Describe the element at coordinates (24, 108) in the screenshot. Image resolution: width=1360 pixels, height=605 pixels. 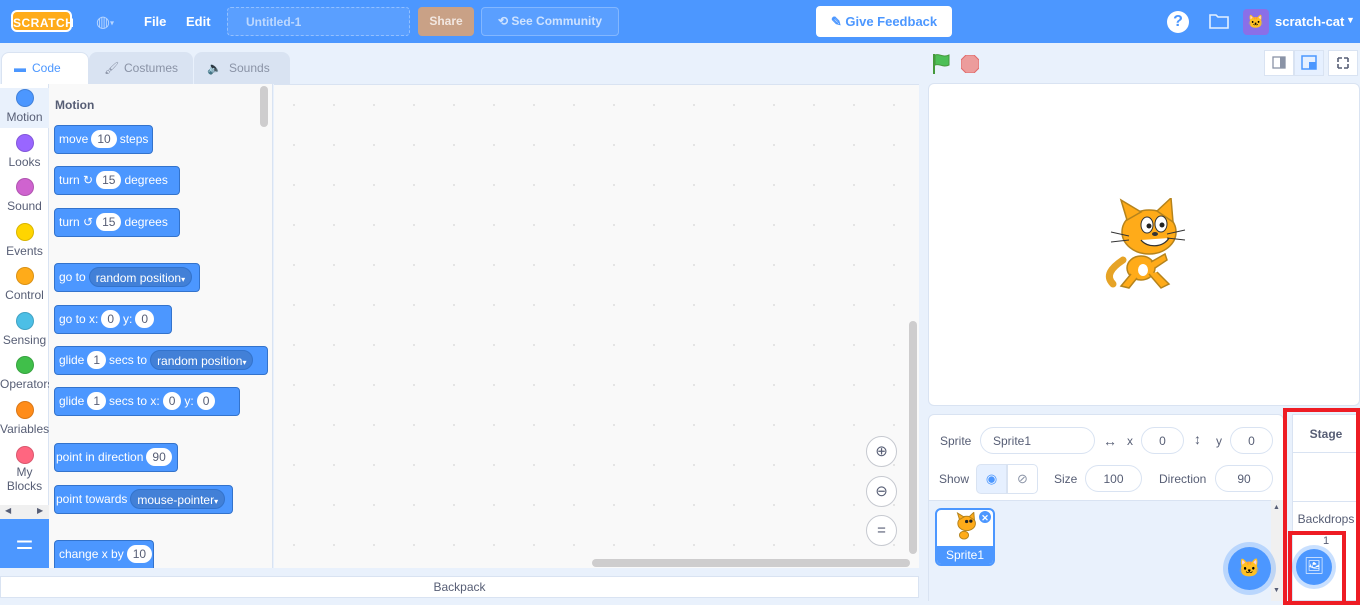
I see `category-motion: Motion` at that location.